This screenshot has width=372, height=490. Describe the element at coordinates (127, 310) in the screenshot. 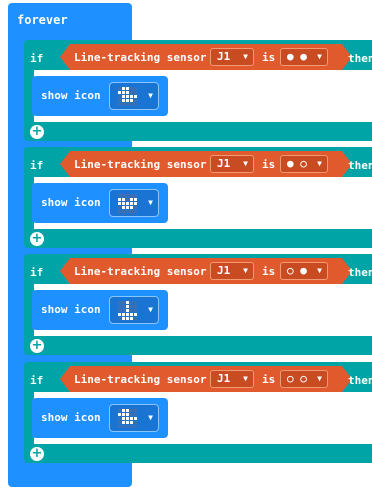

I see `boat-icon` at that location.